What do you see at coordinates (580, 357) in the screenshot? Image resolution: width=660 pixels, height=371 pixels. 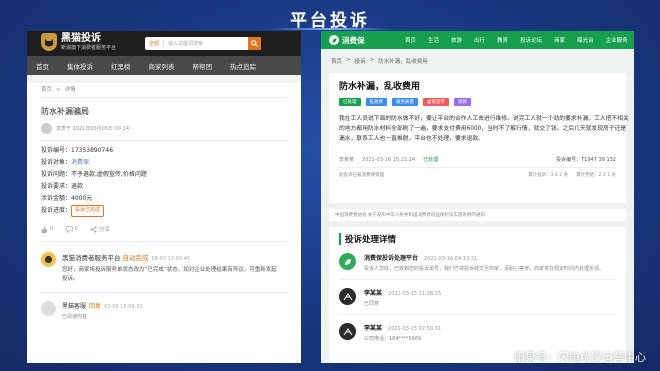 I see `watermark: 雨果号：闪电优家运营中心` at bounding box center [580, 357].